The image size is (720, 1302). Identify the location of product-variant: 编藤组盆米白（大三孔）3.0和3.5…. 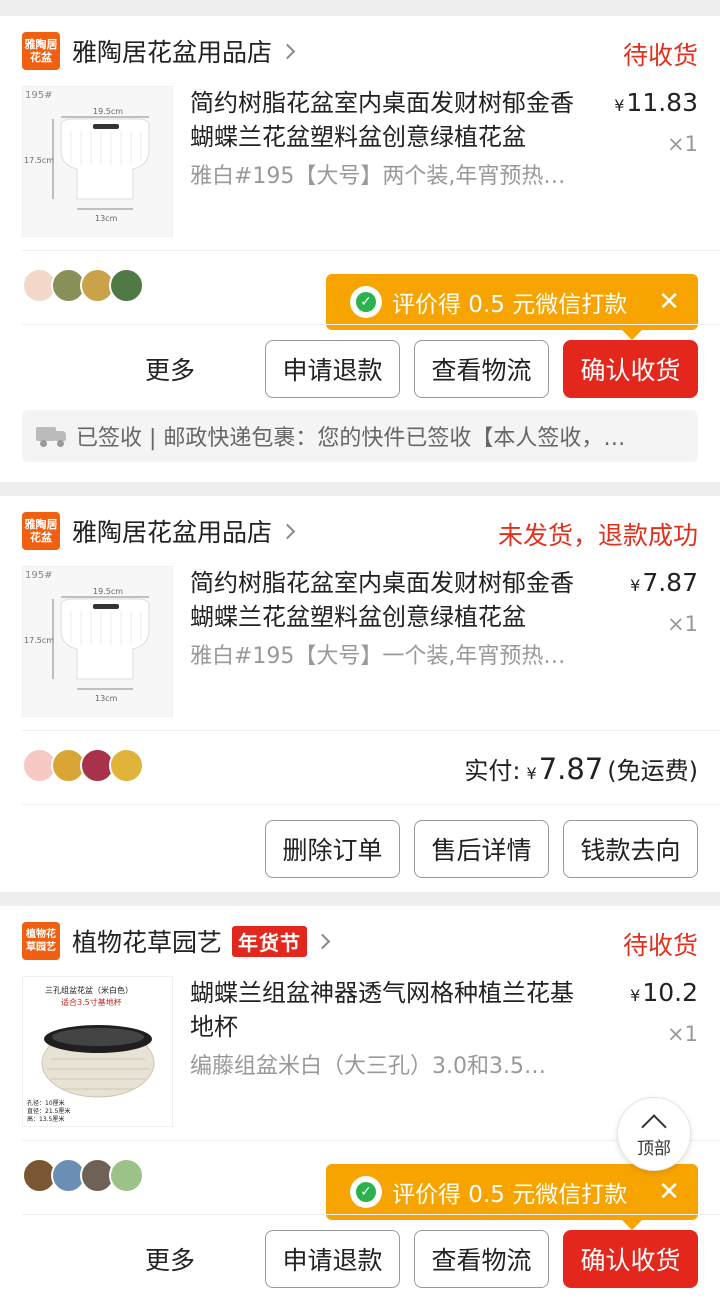
(368, 1066).